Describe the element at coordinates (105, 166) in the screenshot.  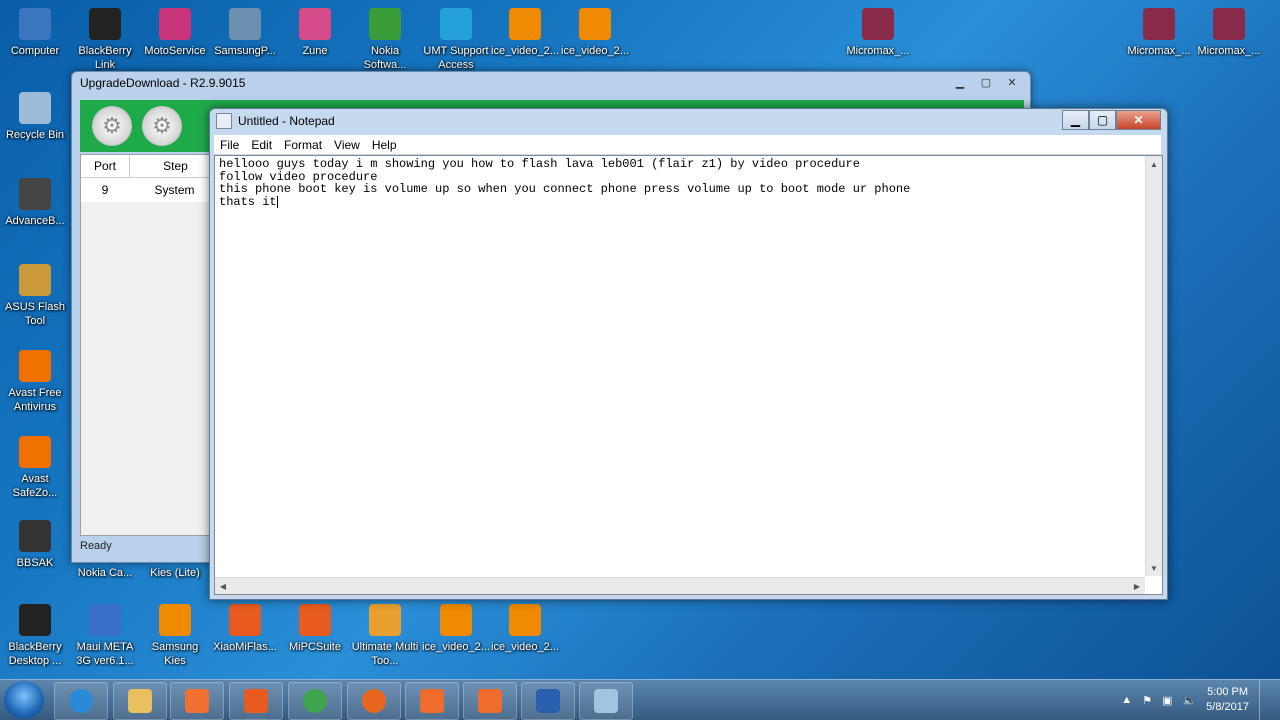
I see `column-header-port: Port` at that location.